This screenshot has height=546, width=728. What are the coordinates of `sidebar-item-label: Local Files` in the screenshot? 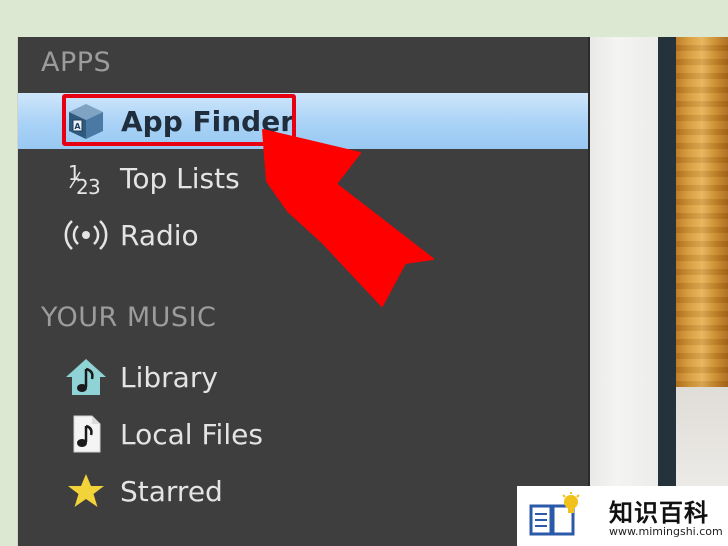 It's located at (191, 434).